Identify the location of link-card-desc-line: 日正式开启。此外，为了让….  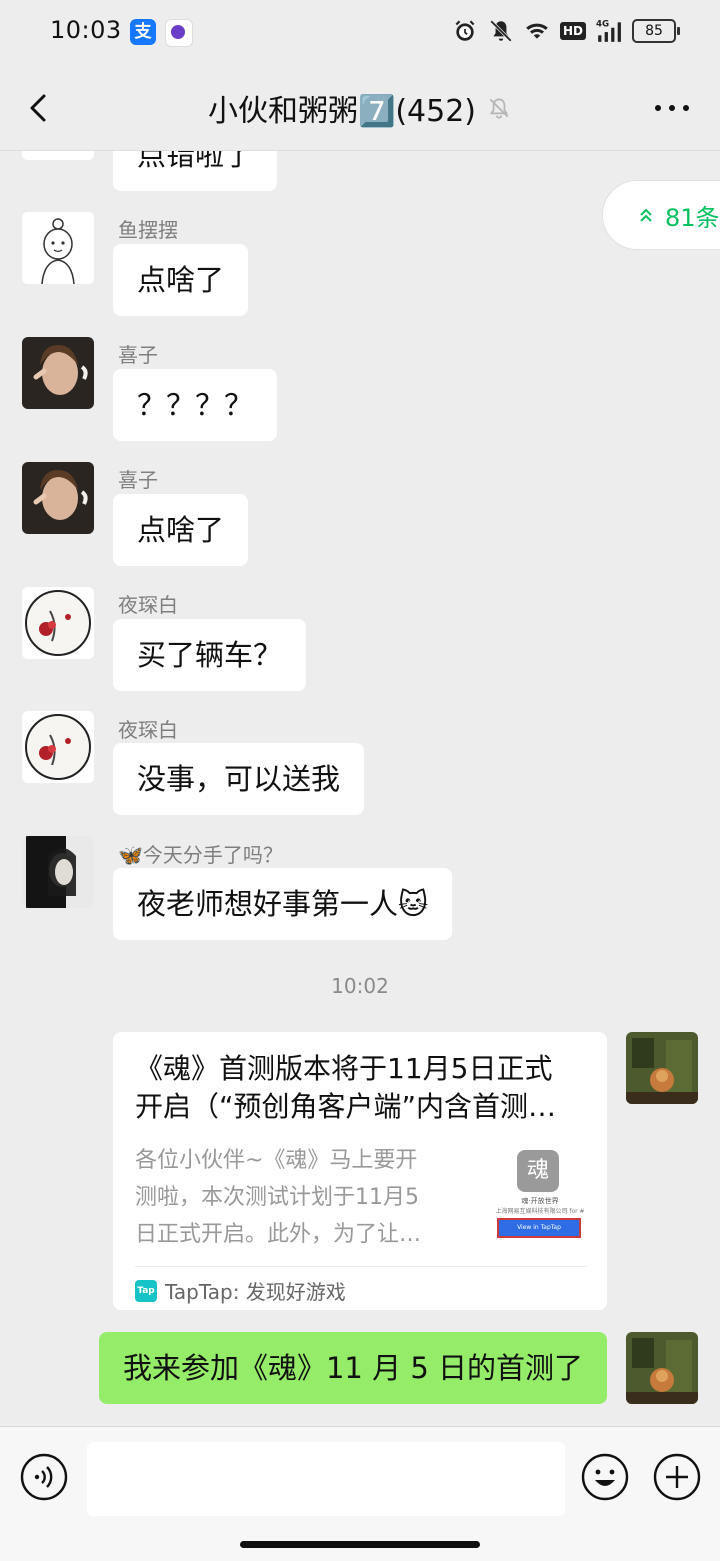
(278, 1234).